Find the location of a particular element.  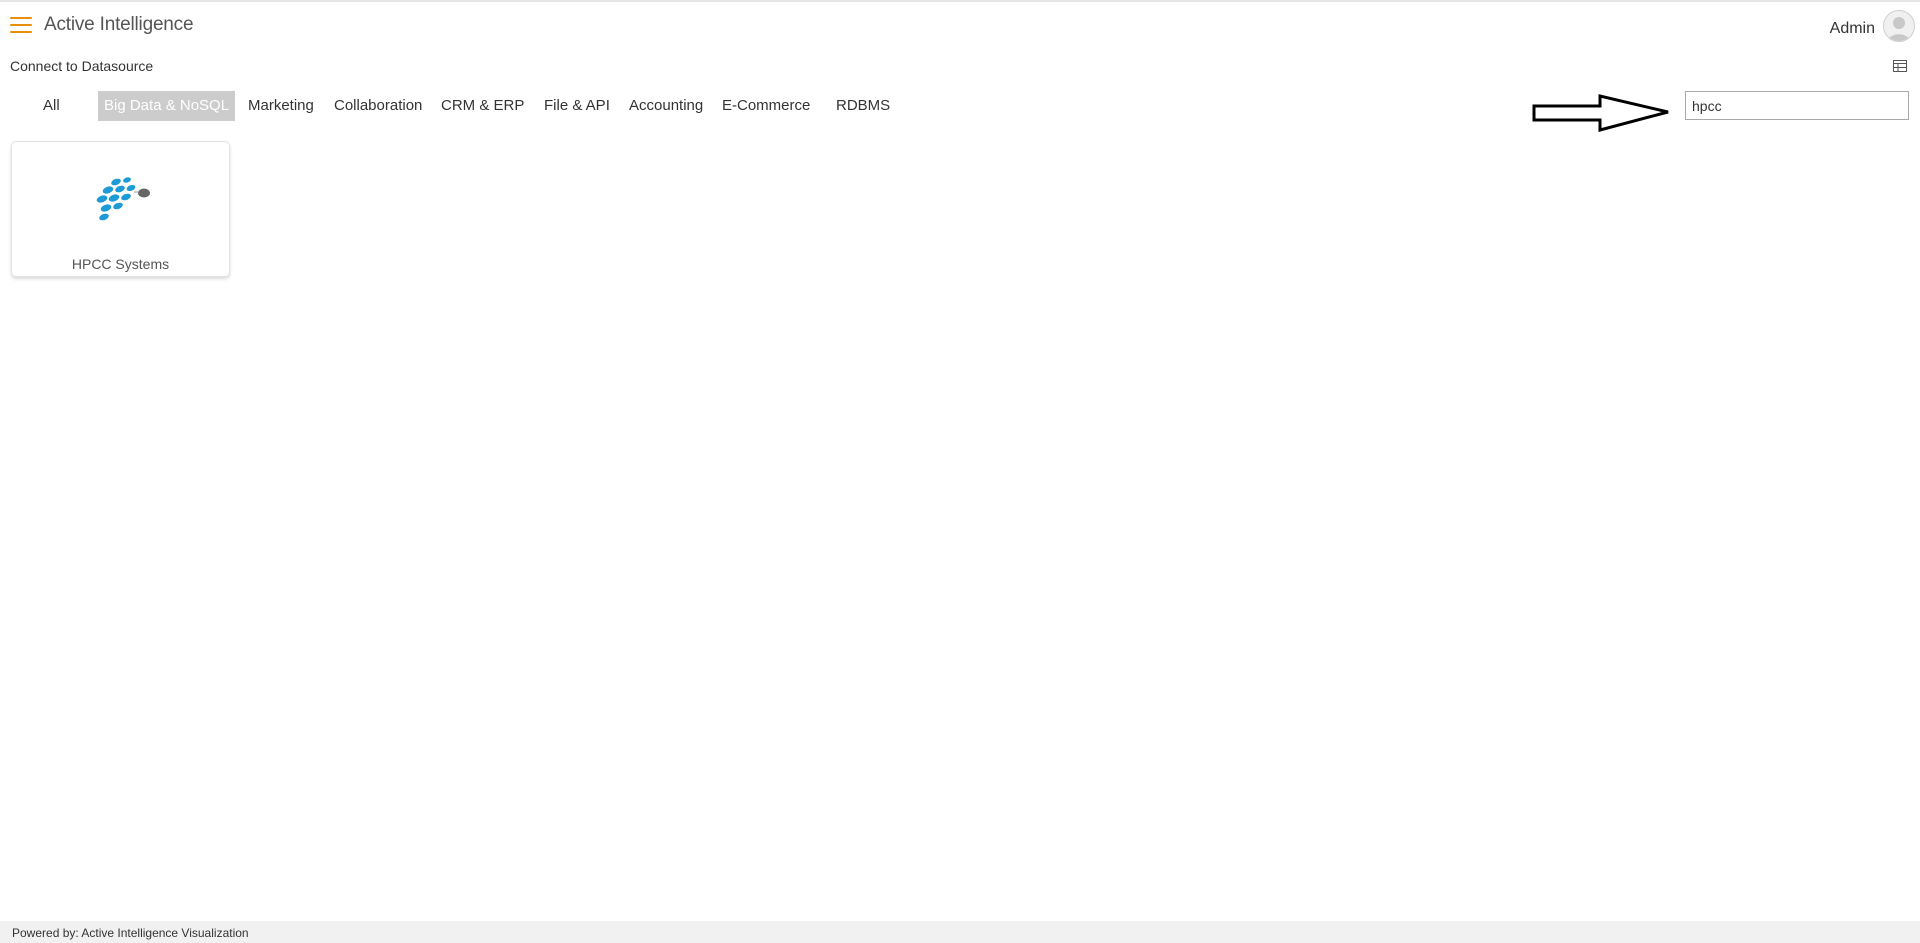

tab-file-api: File & API is located at coordinates (577, 106).